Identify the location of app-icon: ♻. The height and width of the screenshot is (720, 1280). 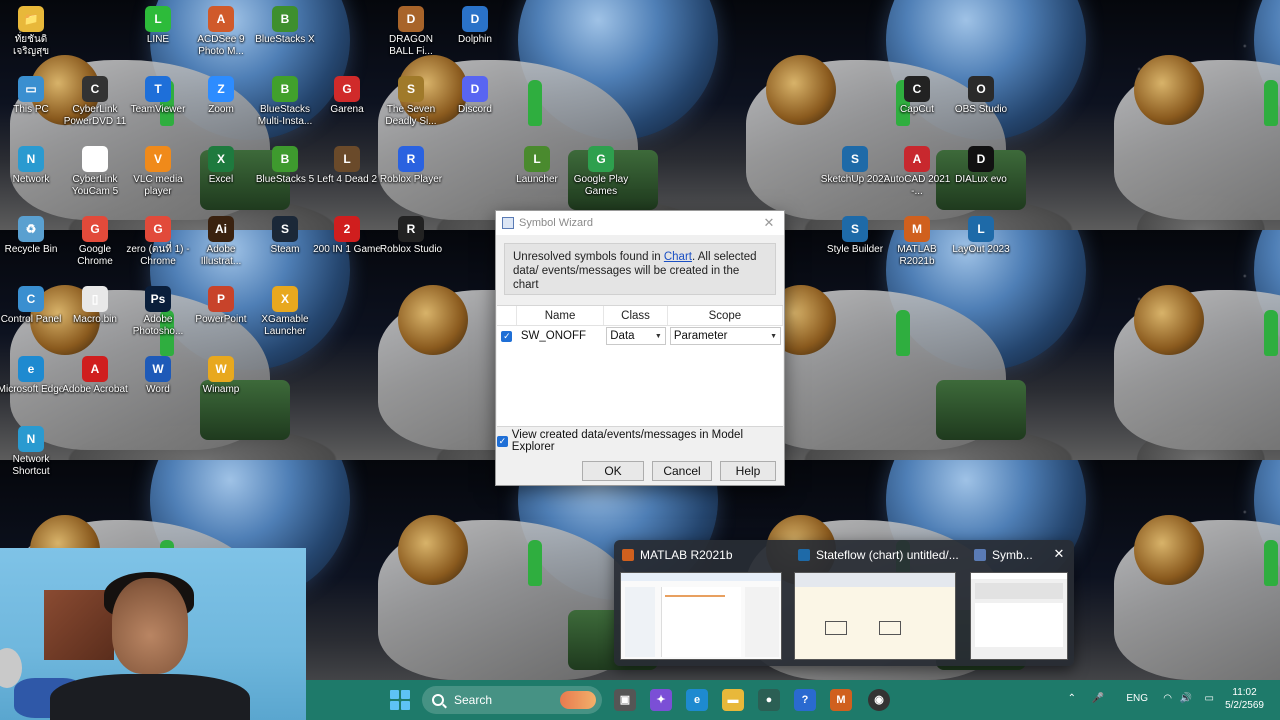
(31, 229).